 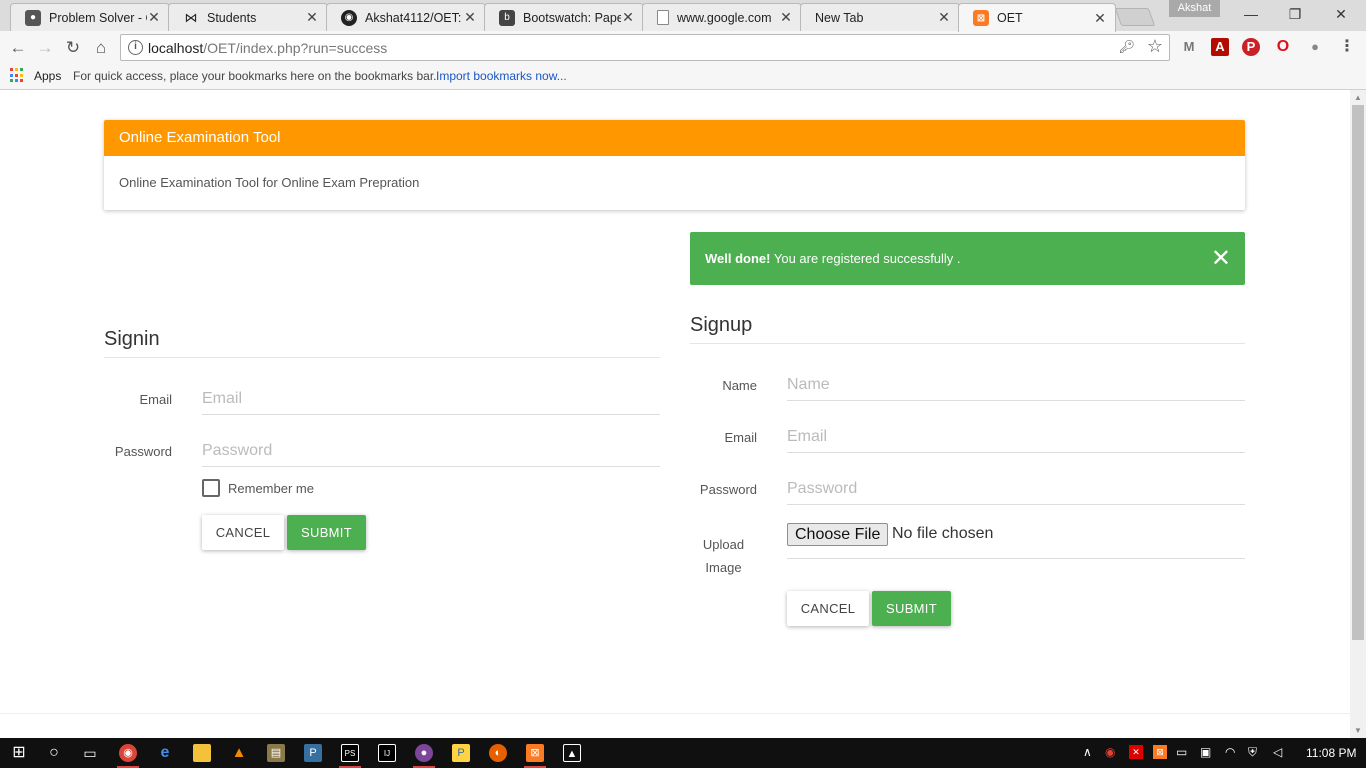 I want to click on page-scrollbar: ▲ ▼, so click(x=1358, y=414).